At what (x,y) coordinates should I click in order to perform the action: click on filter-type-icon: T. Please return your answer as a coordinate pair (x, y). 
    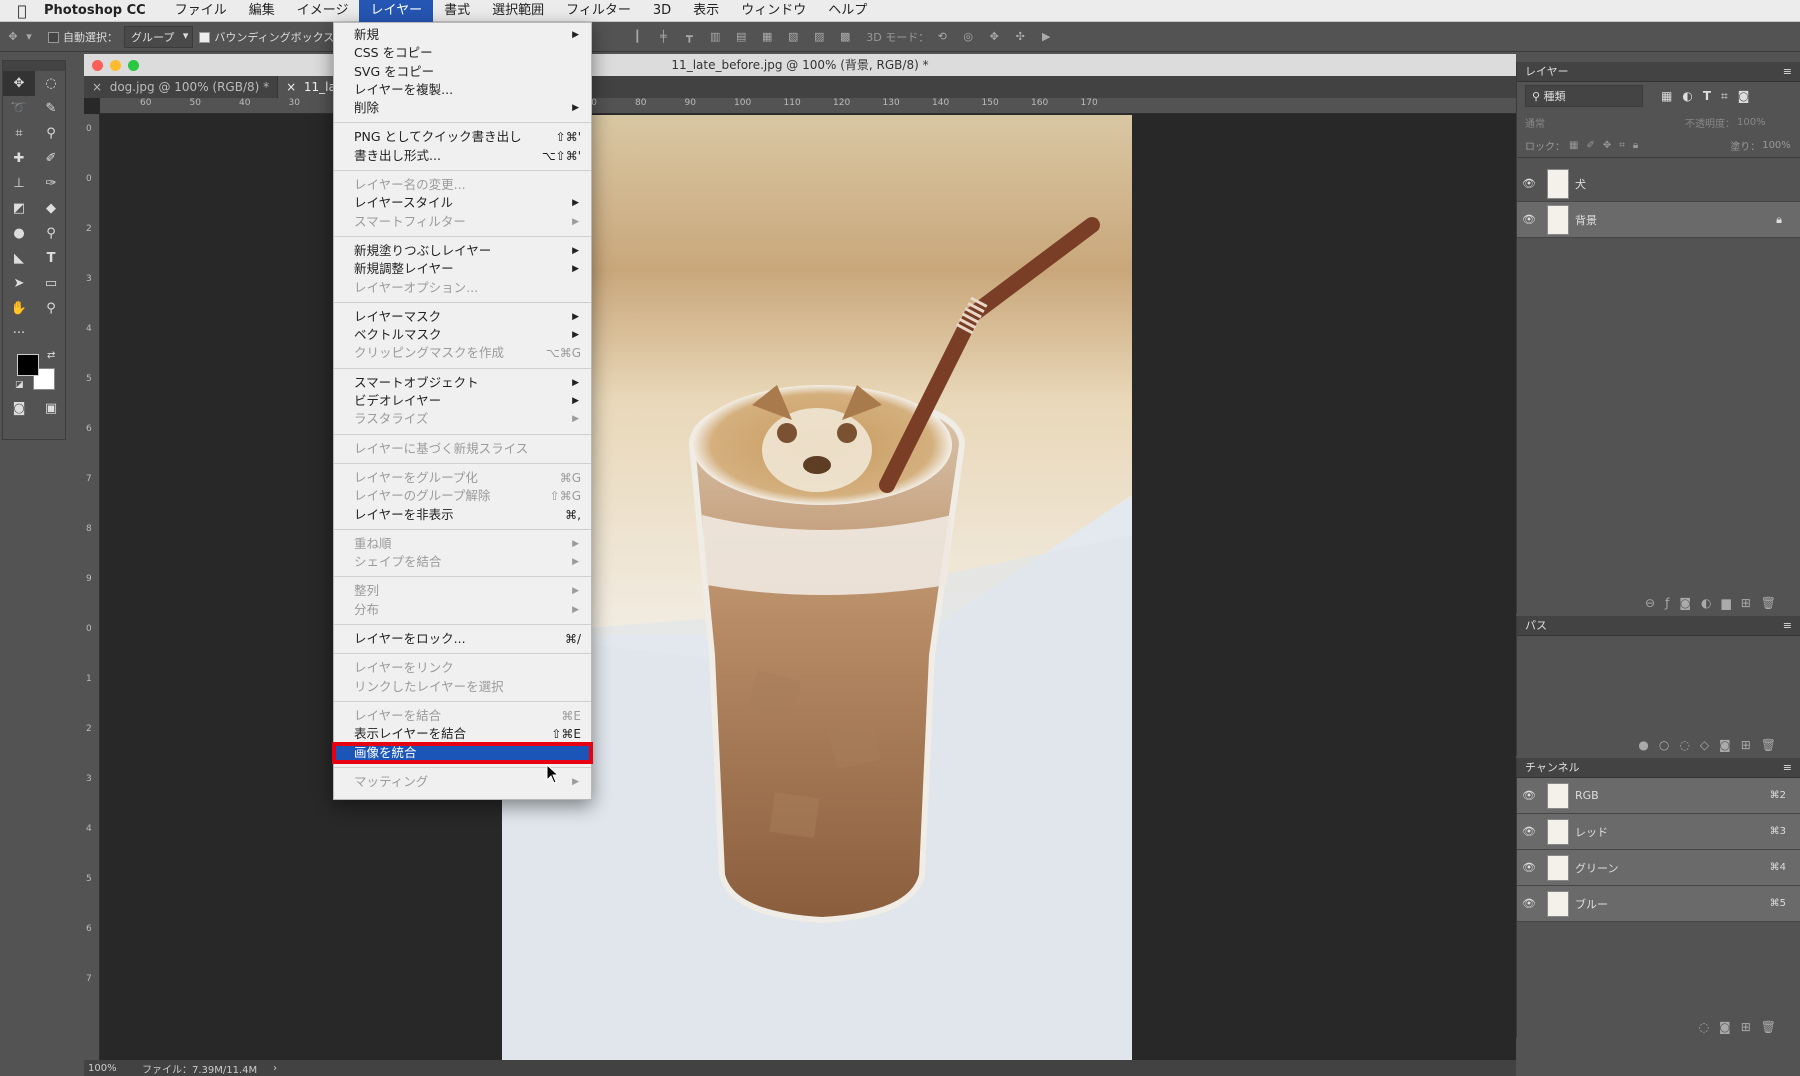
    Looking at the image, I should click on (1707, 96).